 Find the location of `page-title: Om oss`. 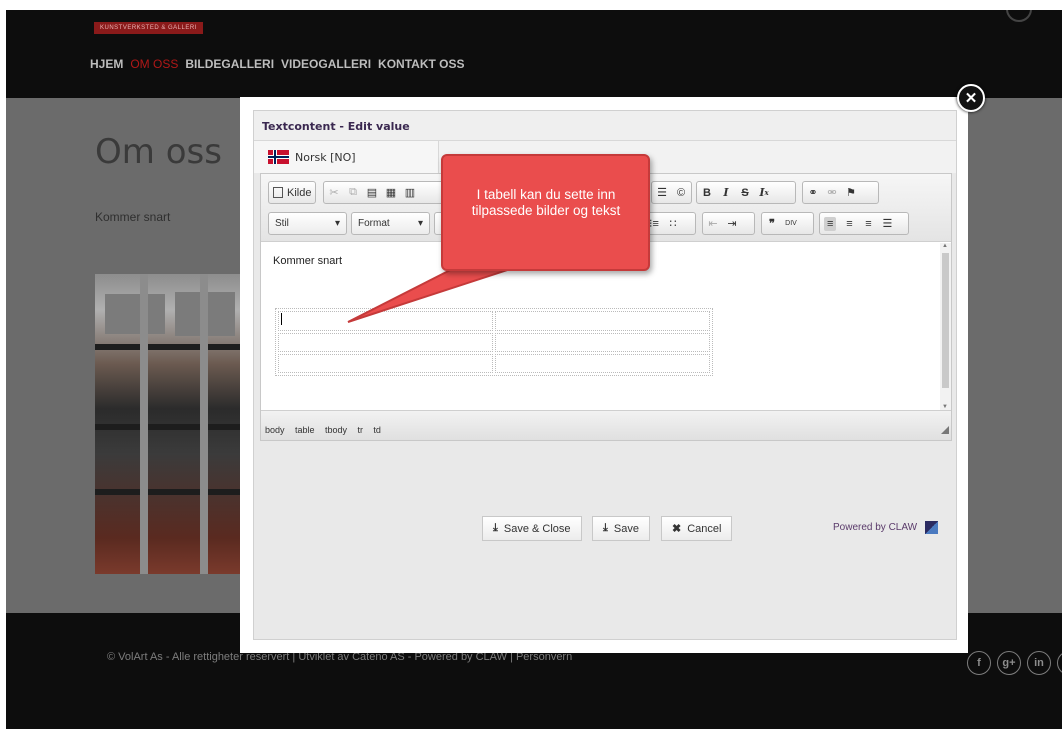

page-title: Om oss is located at coordinates (158, 152).